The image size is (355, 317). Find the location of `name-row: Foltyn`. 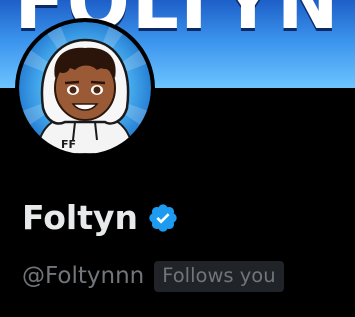

name-row: Foltyn is located at coordinates (100, 218).